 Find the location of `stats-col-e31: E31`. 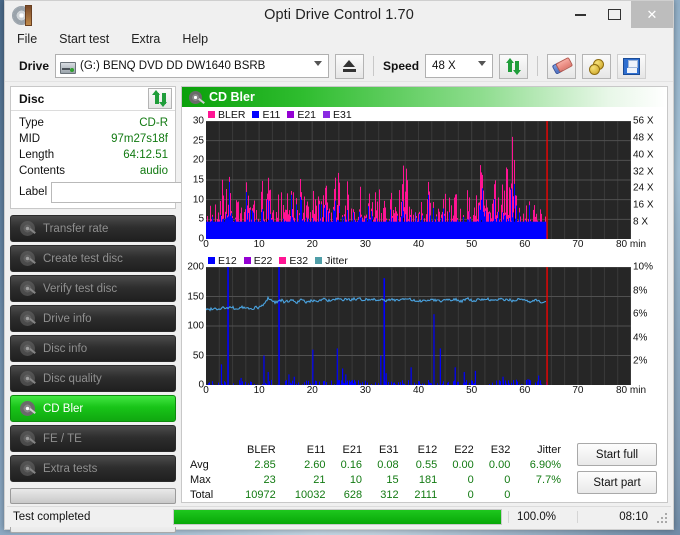

stats-col-e31: E31 is located at coordinates (389, 449).